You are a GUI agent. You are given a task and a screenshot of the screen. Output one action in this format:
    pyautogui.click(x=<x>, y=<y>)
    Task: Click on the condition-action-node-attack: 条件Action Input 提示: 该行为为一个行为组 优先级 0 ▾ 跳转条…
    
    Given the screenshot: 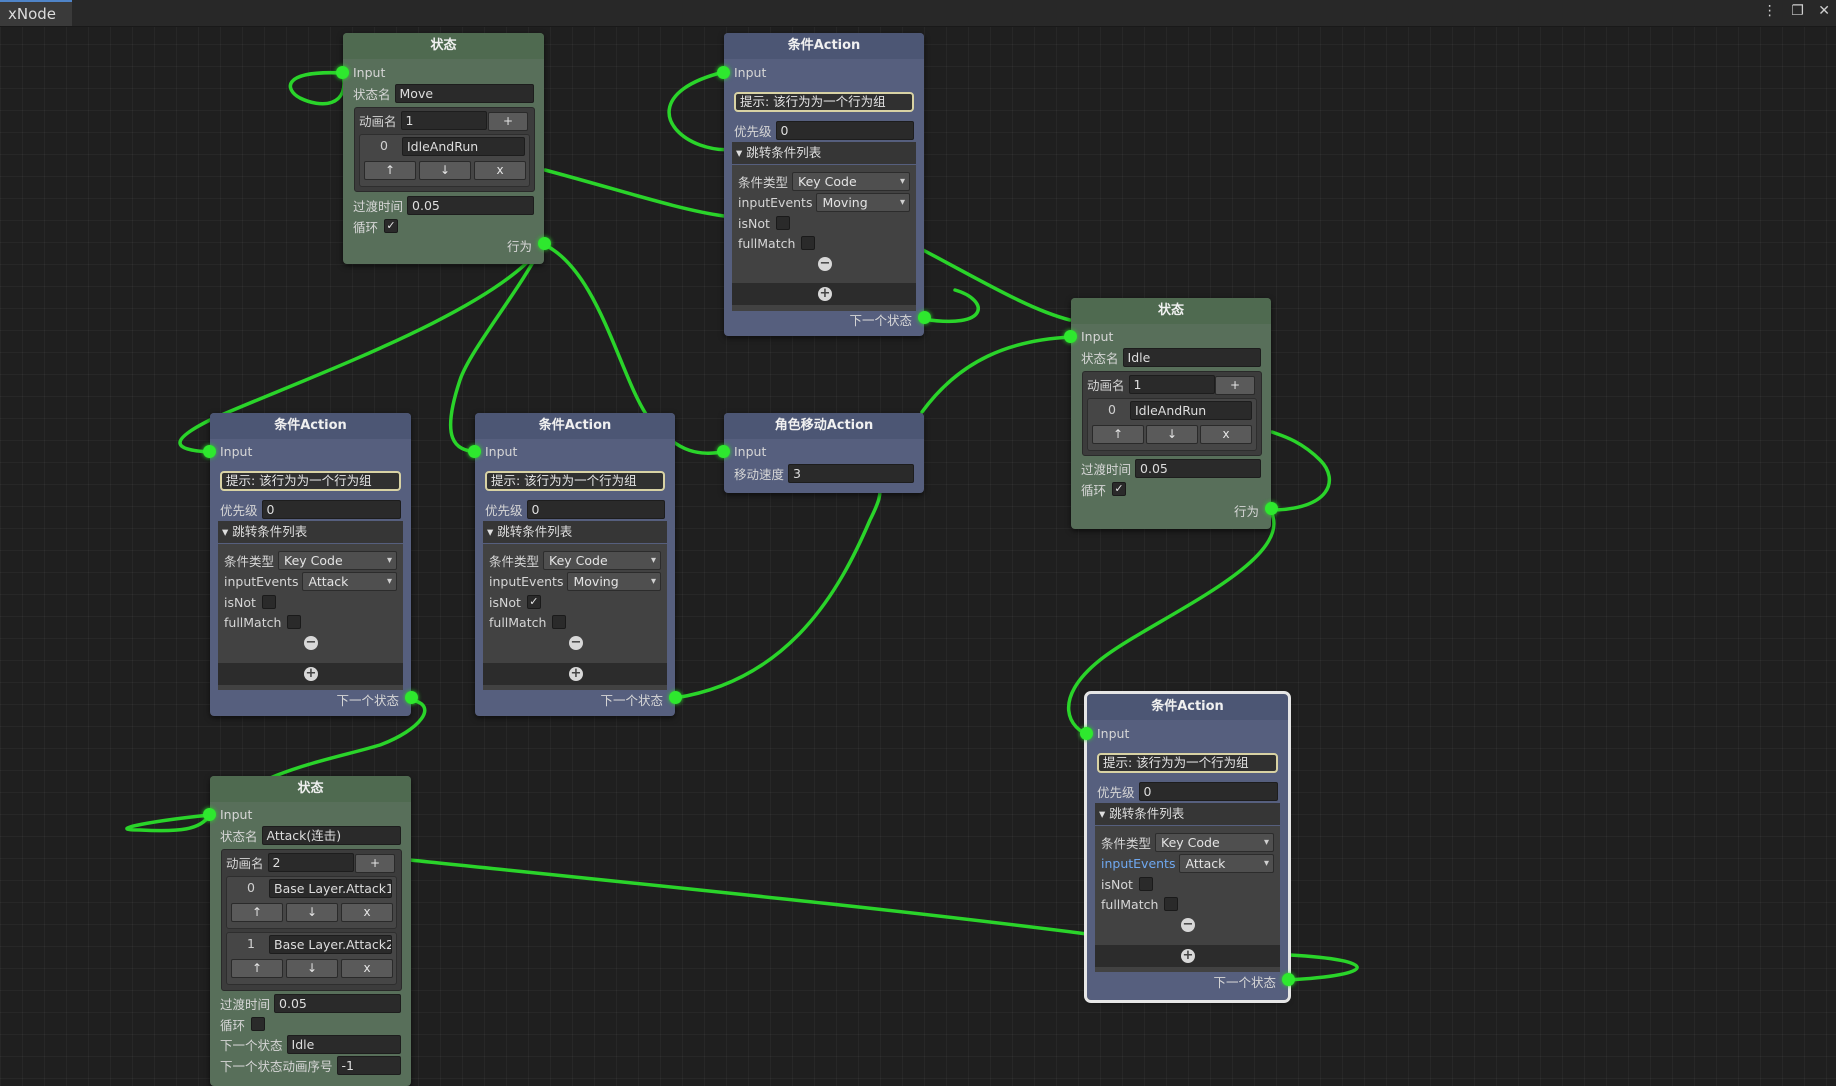 What is the action you would take?
    pyautogui.click(x=310, y=564)
    